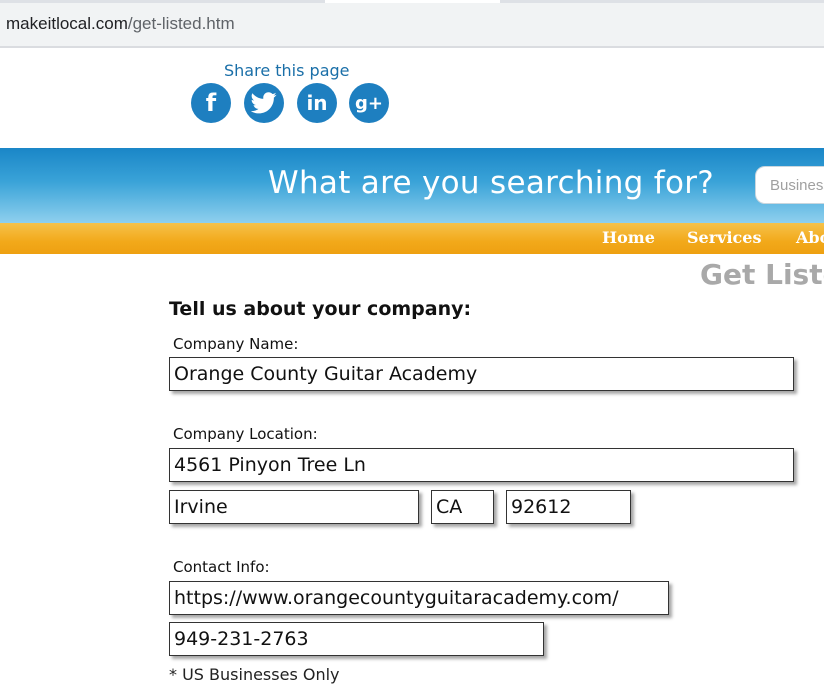 Image resolution: width=824 pixels, height=693 pixels. What do you see at coordinates (481, 374) in the screenshot?
I see `company-name-field` at bounding box center [481, 374].